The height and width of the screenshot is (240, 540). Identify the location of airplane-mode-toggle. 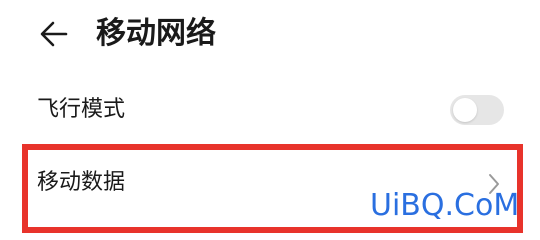
(477, 110).